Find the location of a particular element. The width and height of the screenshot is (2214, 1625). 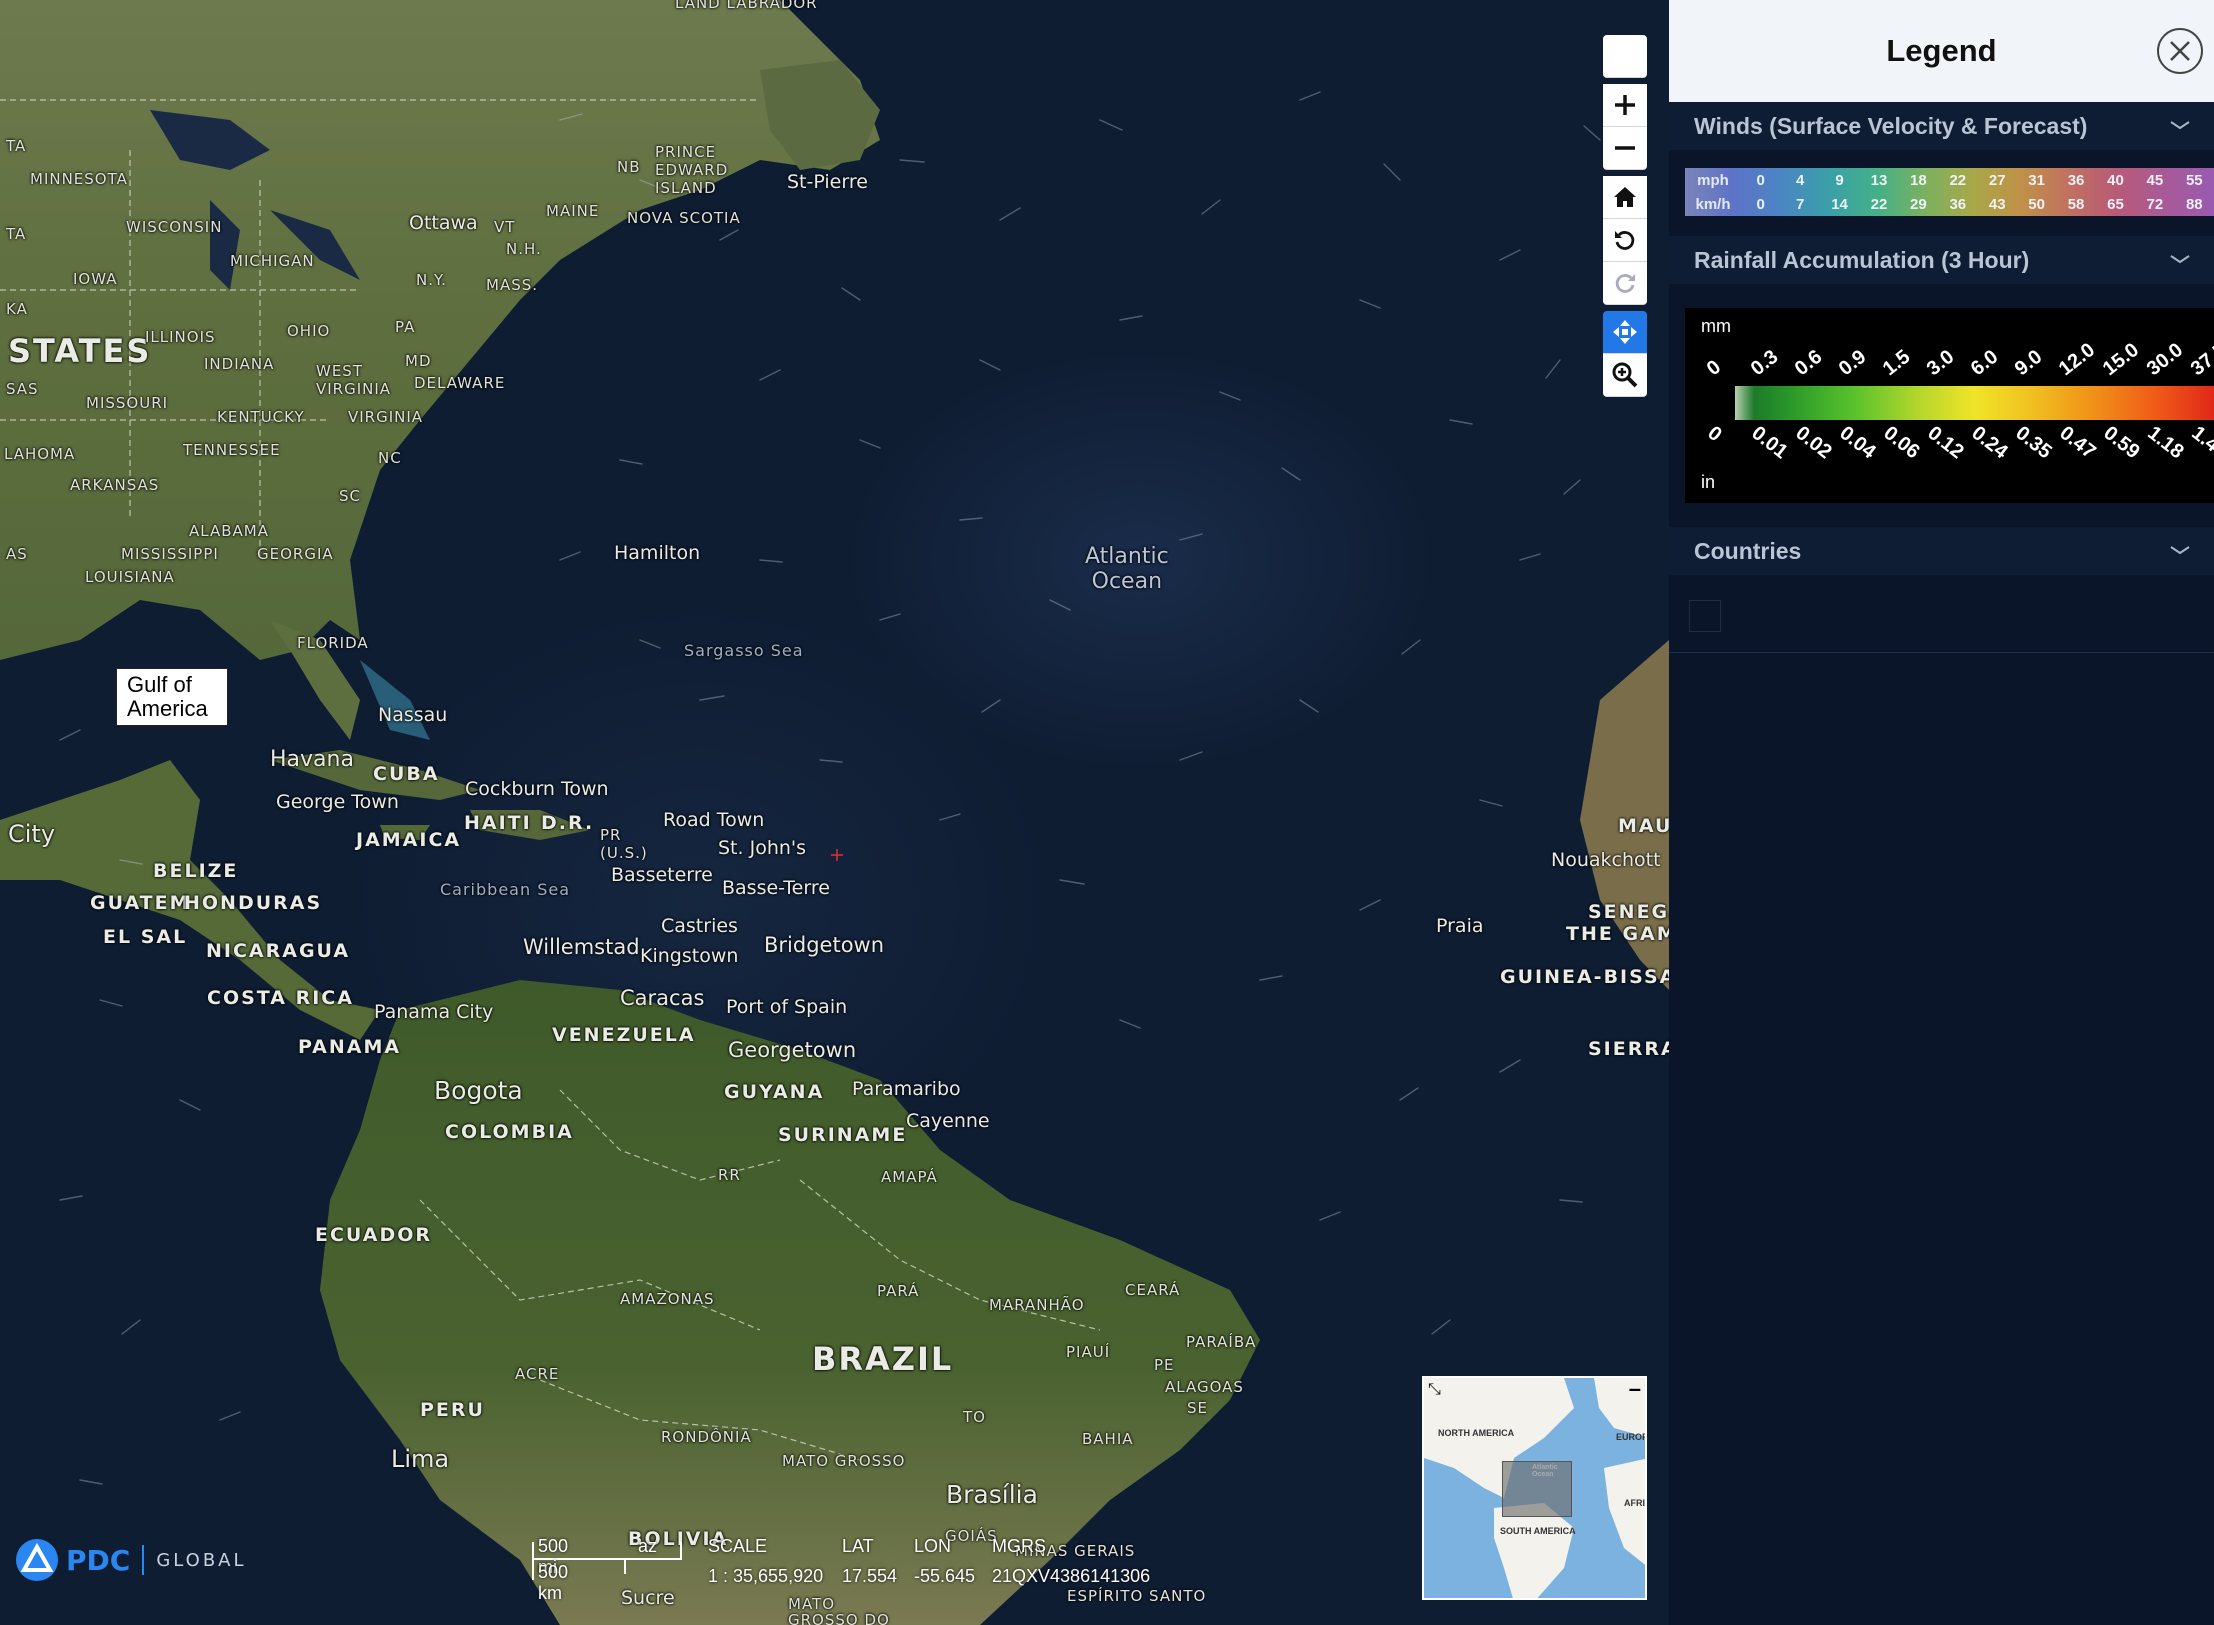

map-label-paraiba: PARAÍBA is located at coordinates (1221, 1342).